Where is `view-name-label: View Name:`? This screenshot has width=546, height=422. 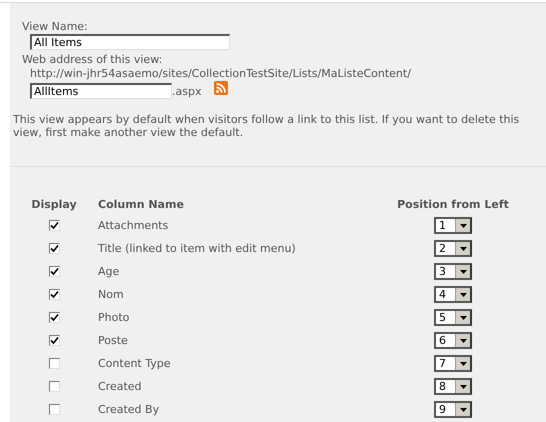 view-name-label: View Name: is located at coordinates (55, 27).